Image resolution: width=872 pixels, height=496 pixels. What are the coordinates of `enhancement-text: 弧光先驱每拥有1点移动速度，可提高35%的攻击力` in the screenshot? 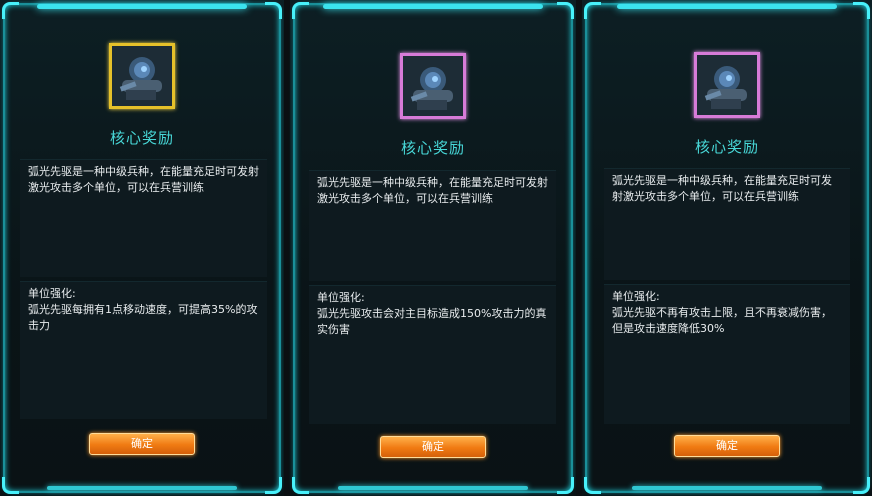 It's located at (143, 317).